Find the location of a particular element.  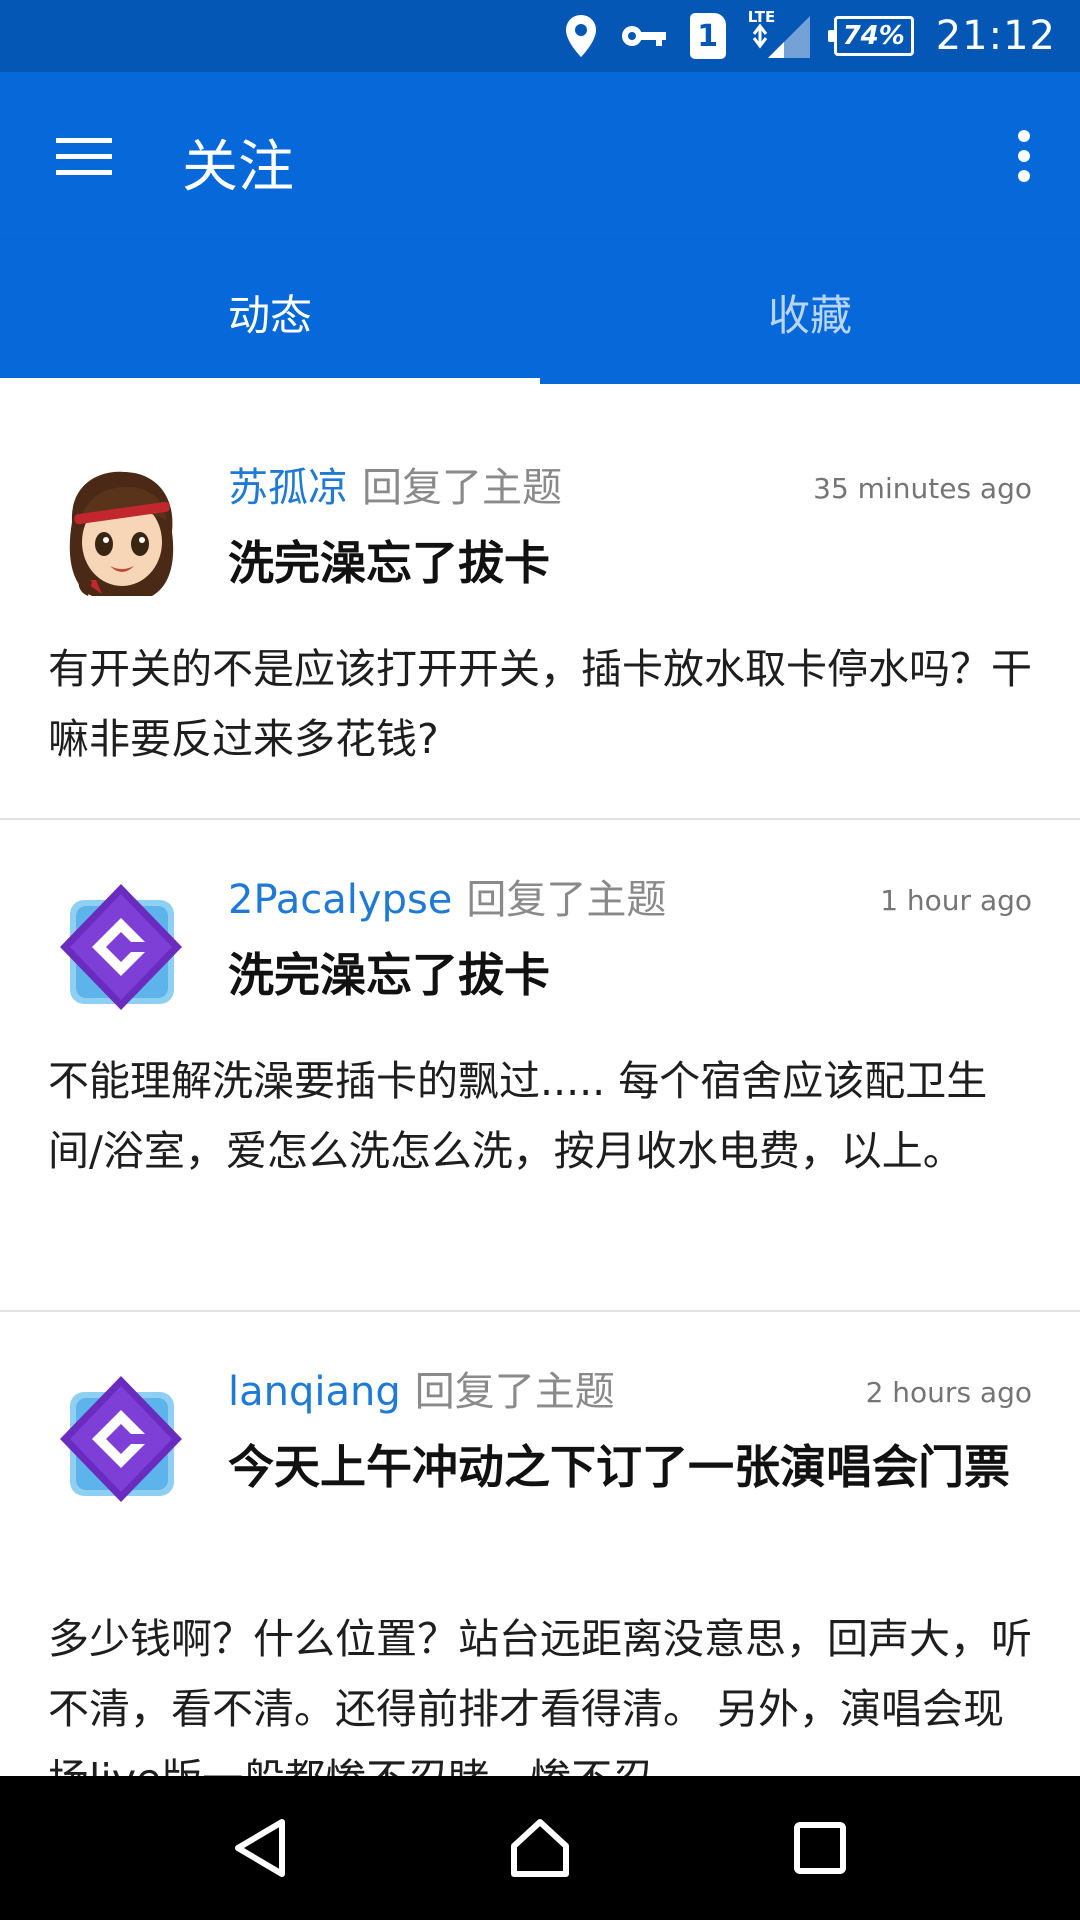

reply-body: 有开关的不是应该打开开关，插卡放水取卡停水吗？干嘛非要反过来多花钱? is located at coordinates (540, 704).